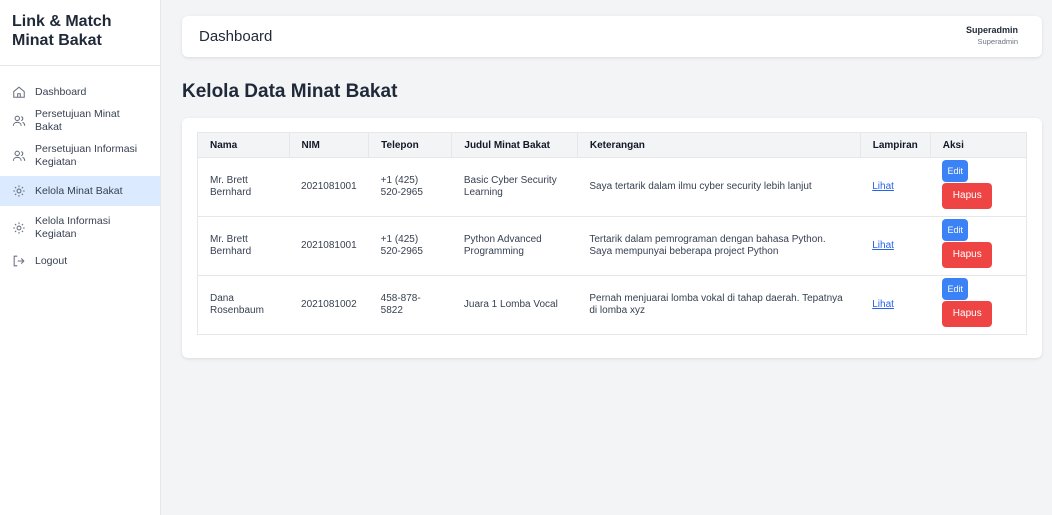 This screenshot has width=1052, height=515. I want to click on cell-nama: Dana Rosenbaum, so click(243, 305).